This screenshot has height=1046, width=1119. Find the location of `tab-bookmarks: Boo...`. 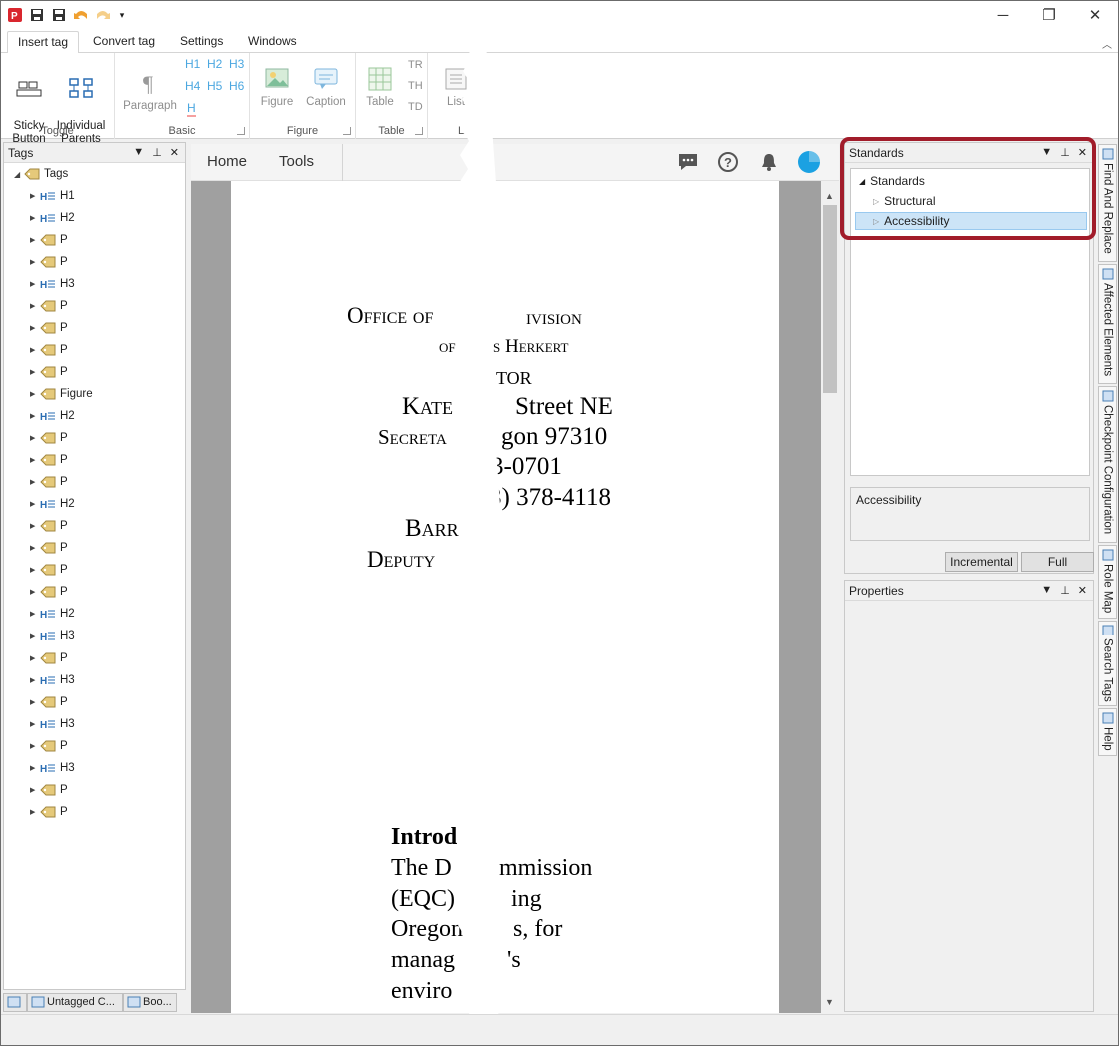

tab-bookmarks: Boo... is located at coordinates (150, 1002).